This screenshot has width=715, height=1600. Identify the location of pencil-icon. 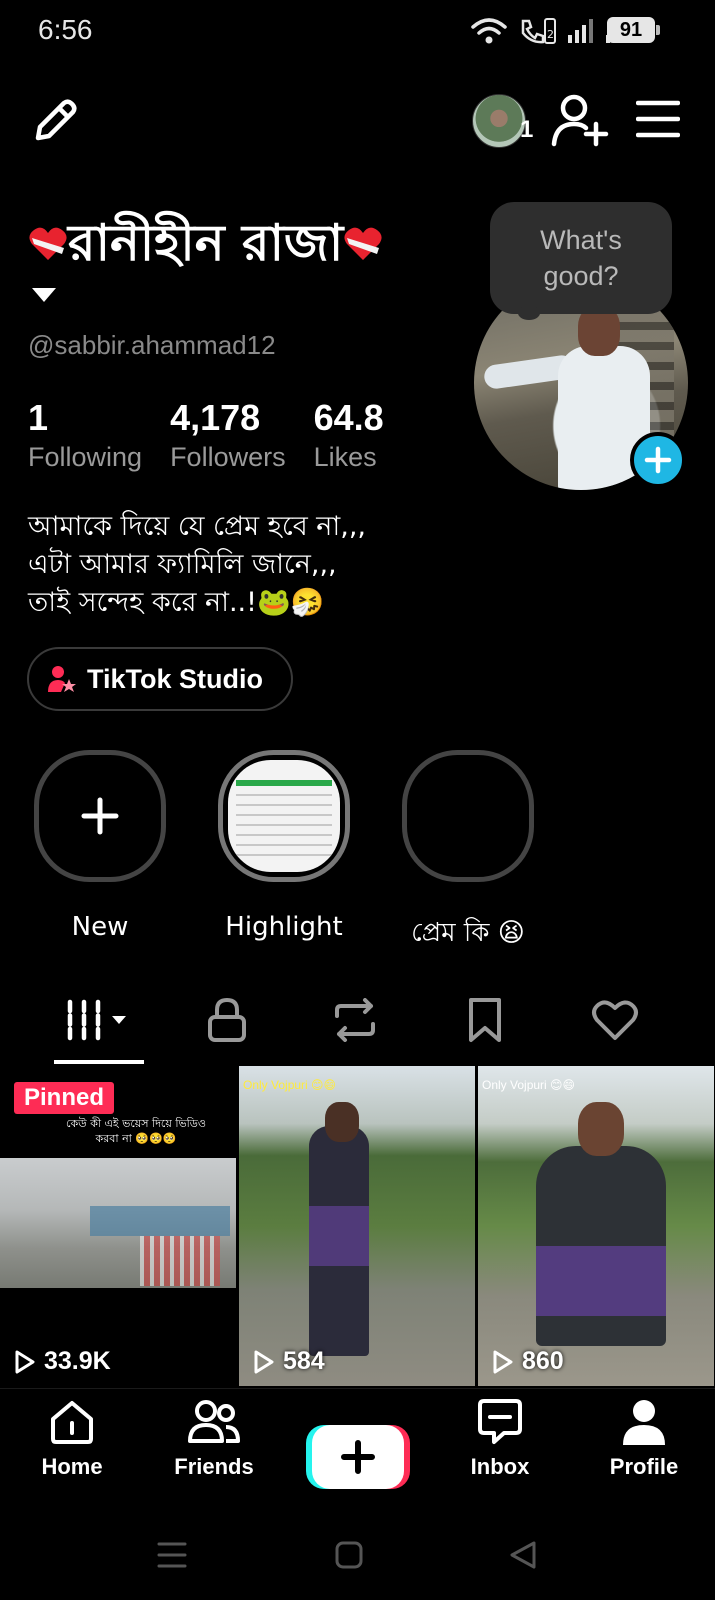
(55, 121).